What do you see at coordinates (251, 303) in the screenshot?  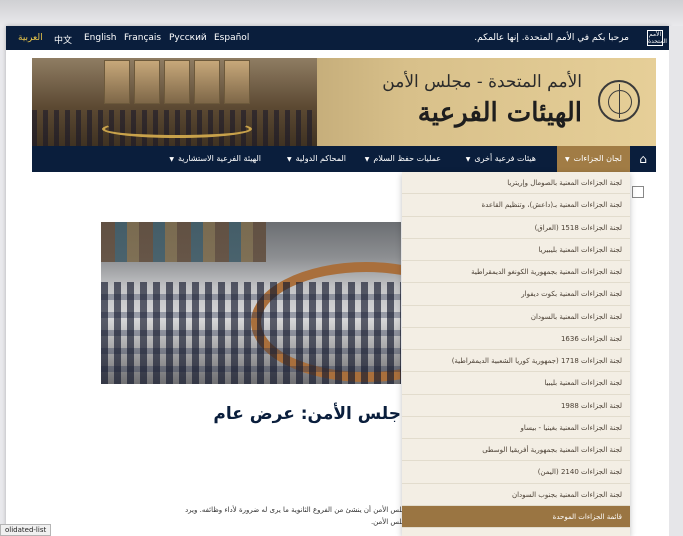 I see `security-council-photo` at bounding box center [251, 303].